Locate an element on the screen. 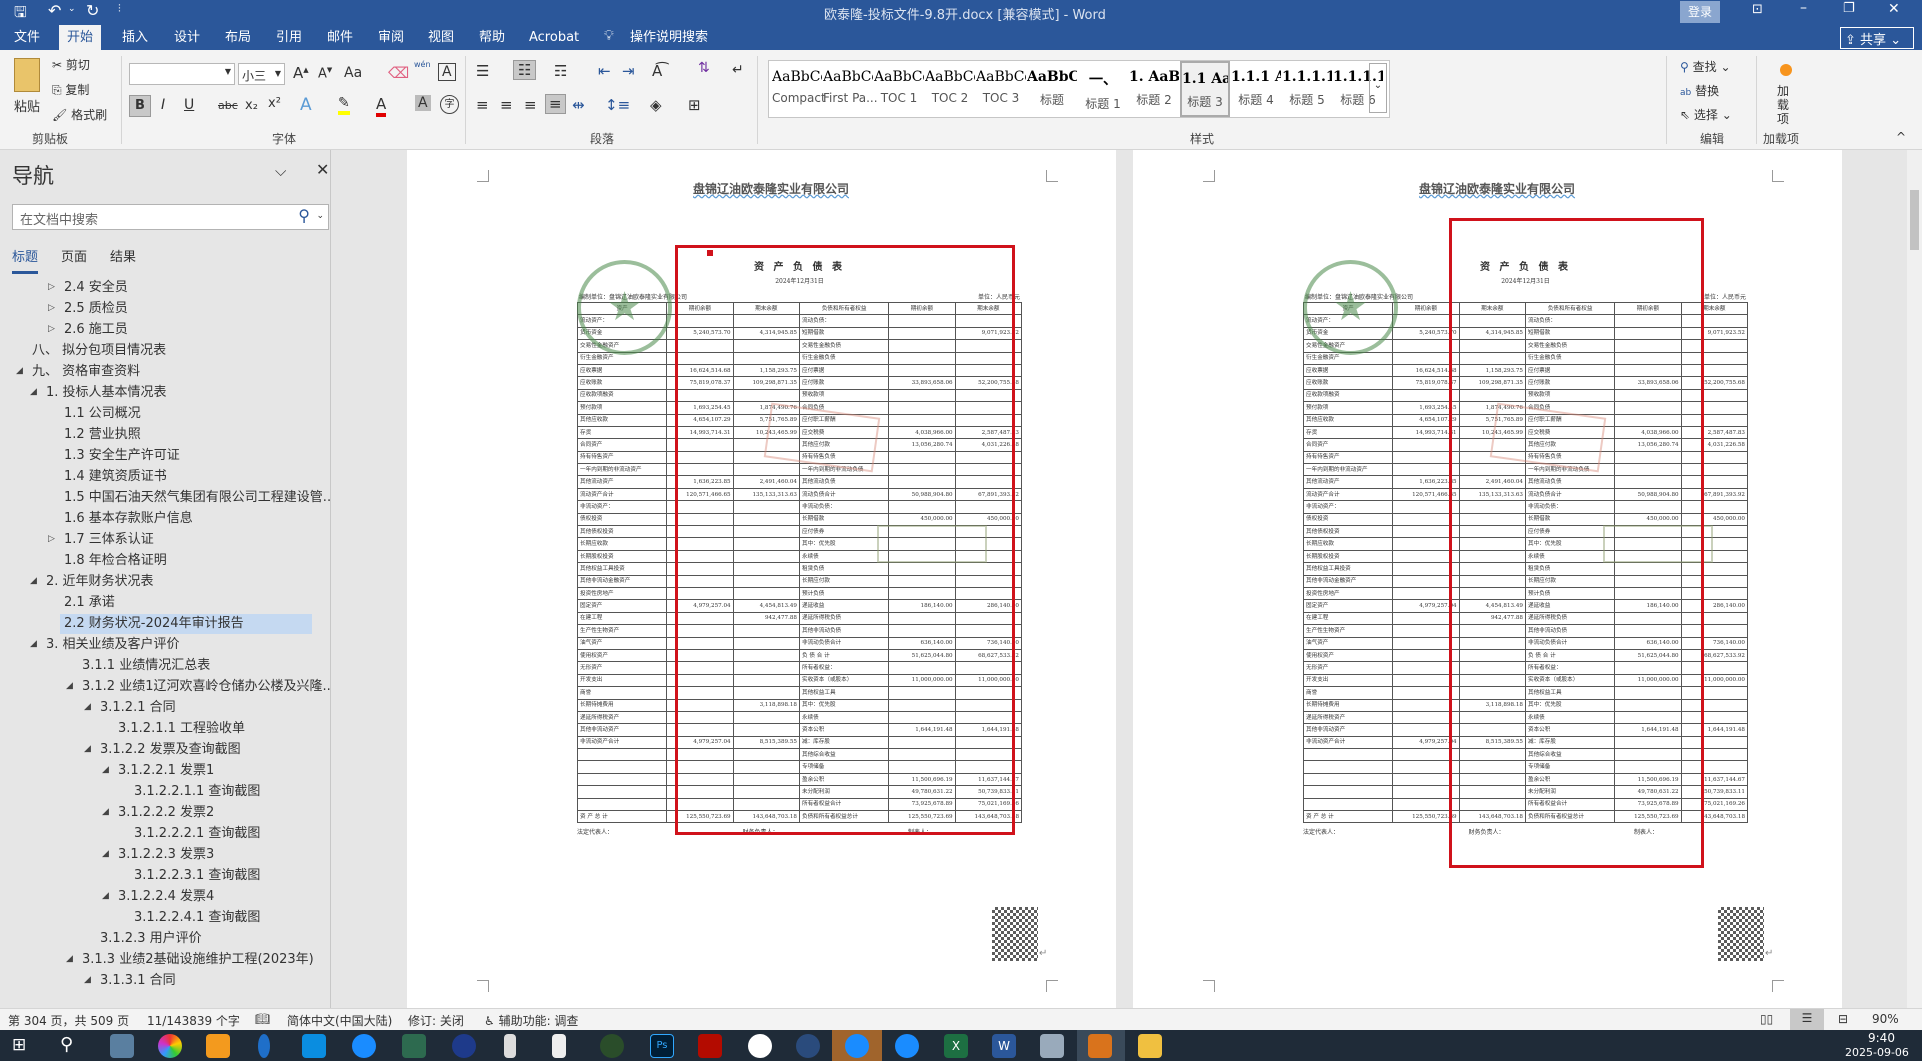 The width and height of the screenshot is (1922, 1061). customize-qat-icon: ⫶ is located at coordinates (119, 9).